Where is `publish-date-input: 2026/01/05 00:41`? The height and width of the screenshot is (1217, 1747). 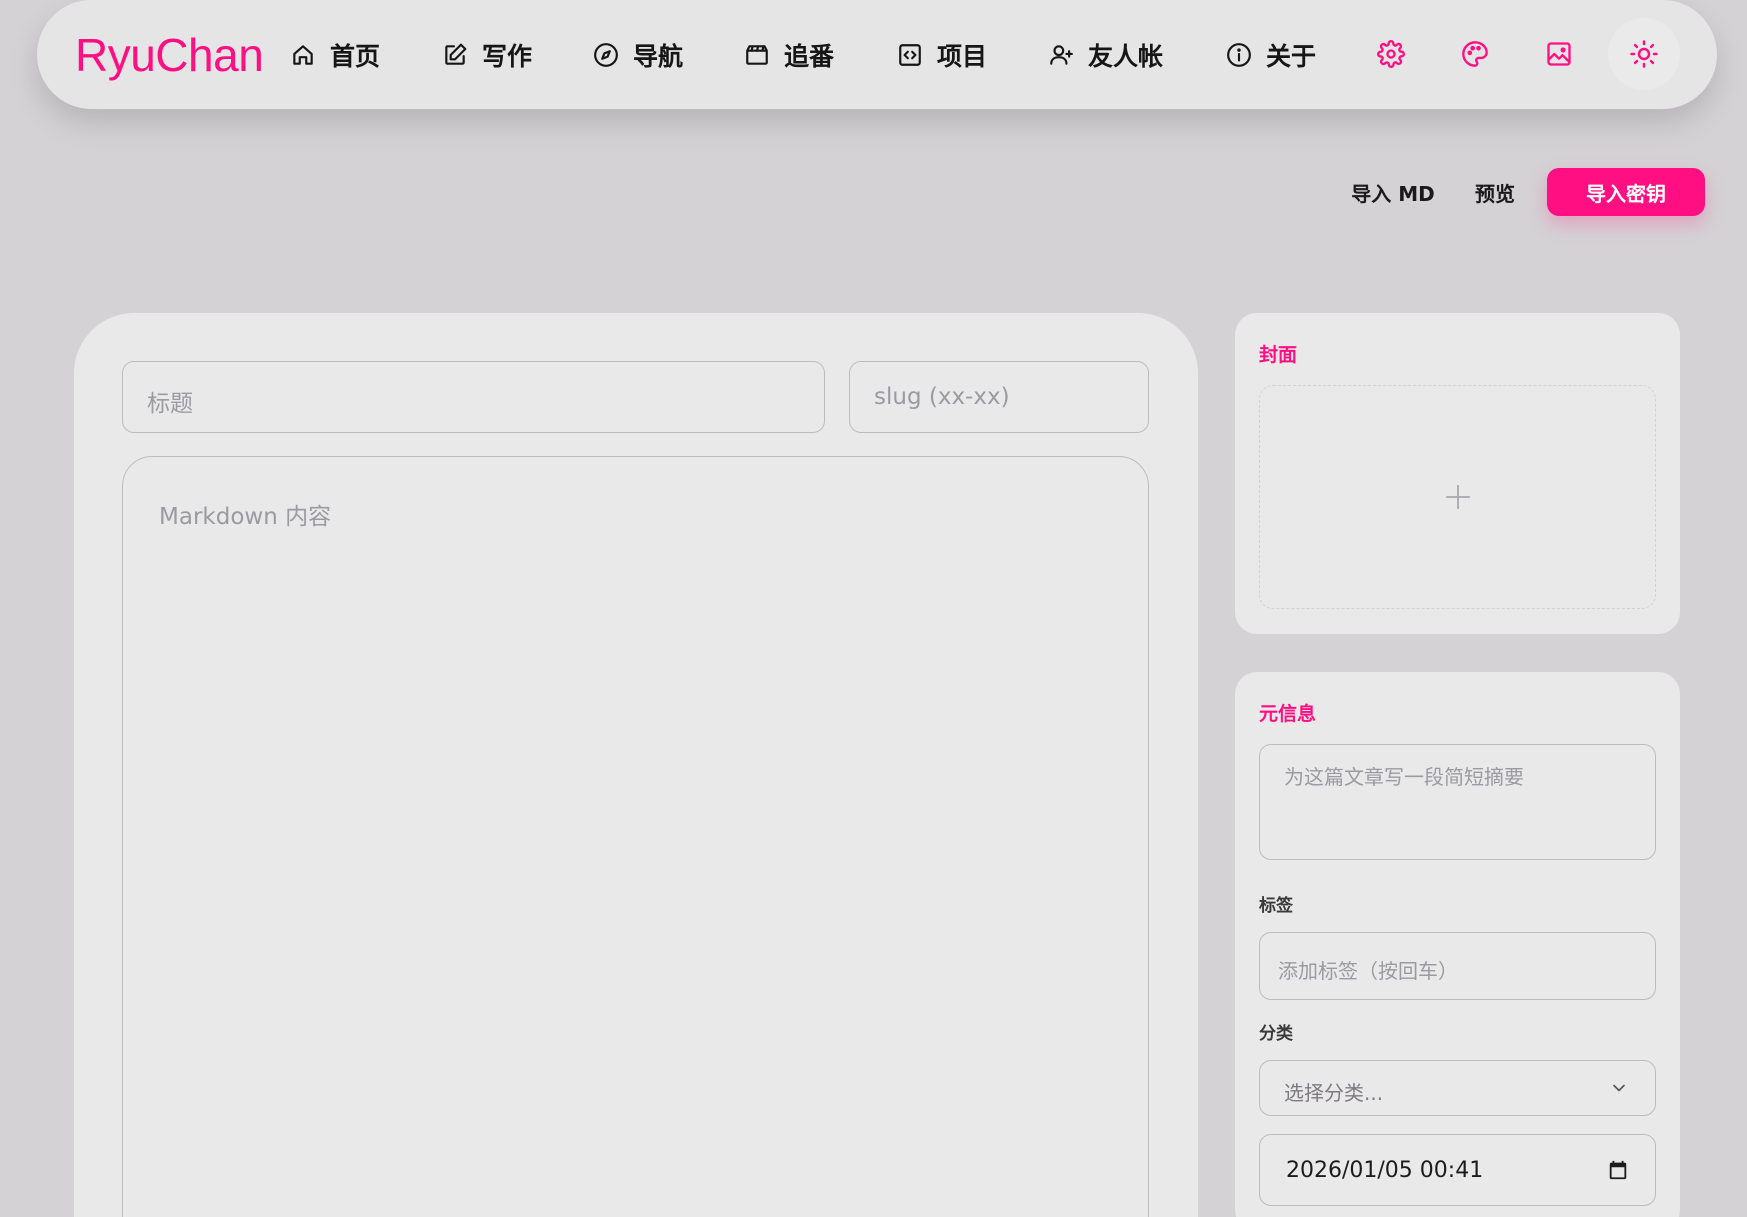 publish-date-input: 2026/01/05 00:41 is located at coordinates (1457, 1170).